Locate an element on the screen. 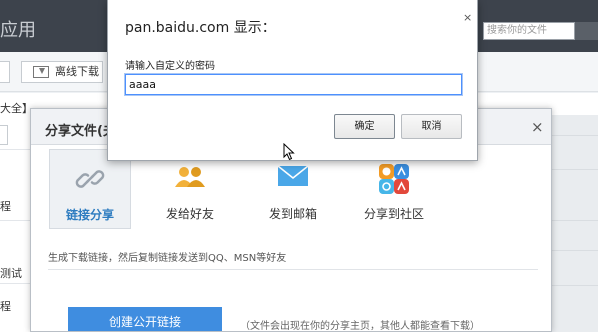  share-description: 生成下载链接，然后复制链接发送到QQ、MSN等好友 is located at coordinates (167, 258).